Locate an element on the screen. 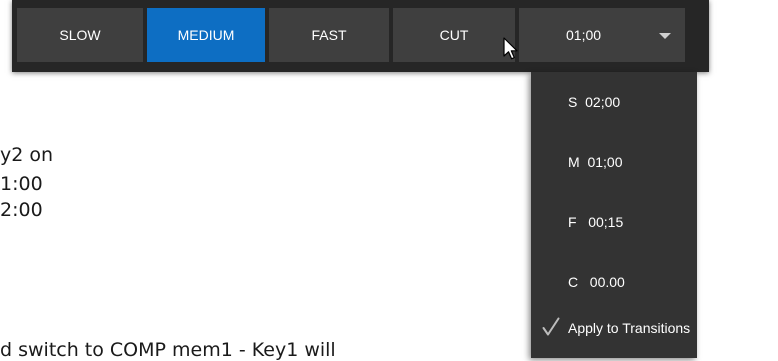  slow-button: SLOW is located at coordinates (80, 35).